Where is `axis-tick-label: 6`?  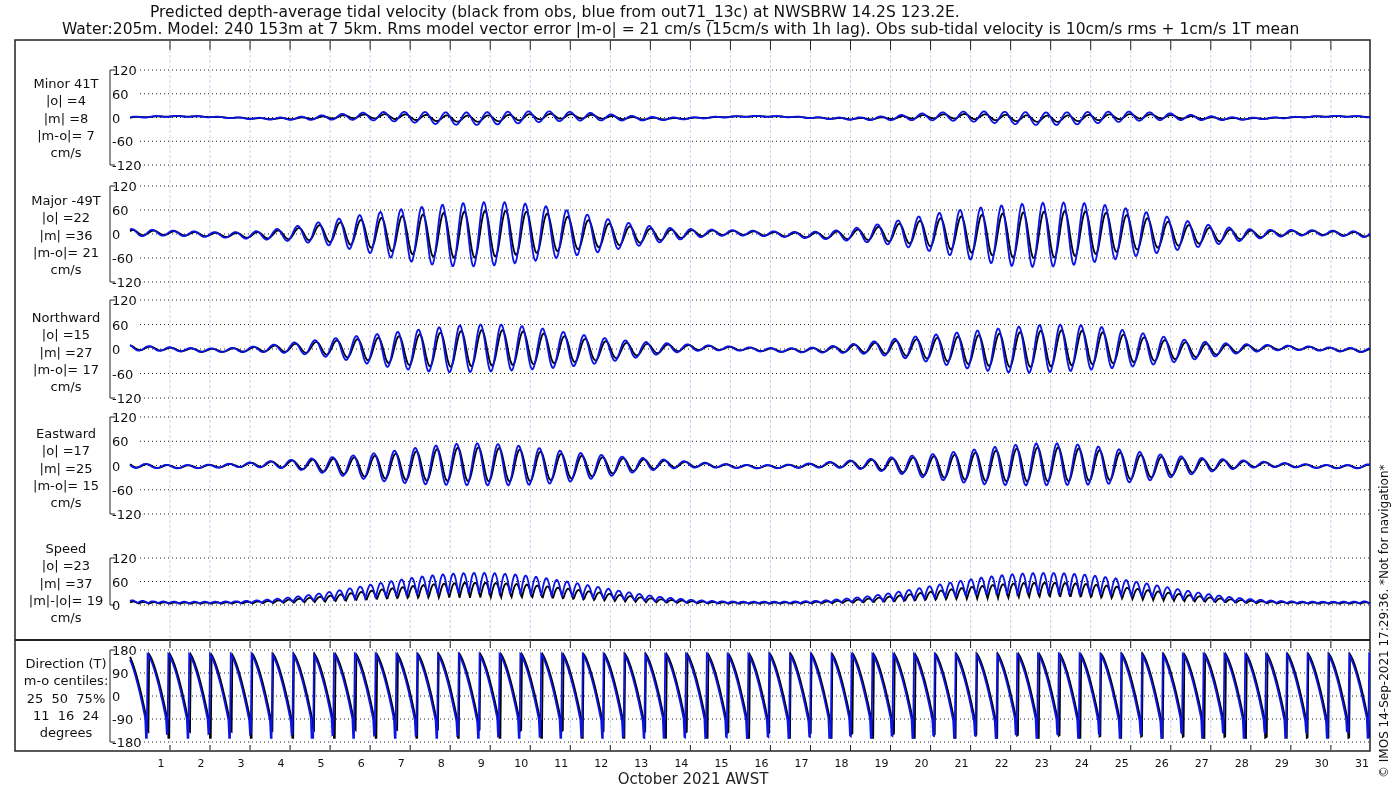
axis-tick-label: 6 is located at coordinates (361, 763).